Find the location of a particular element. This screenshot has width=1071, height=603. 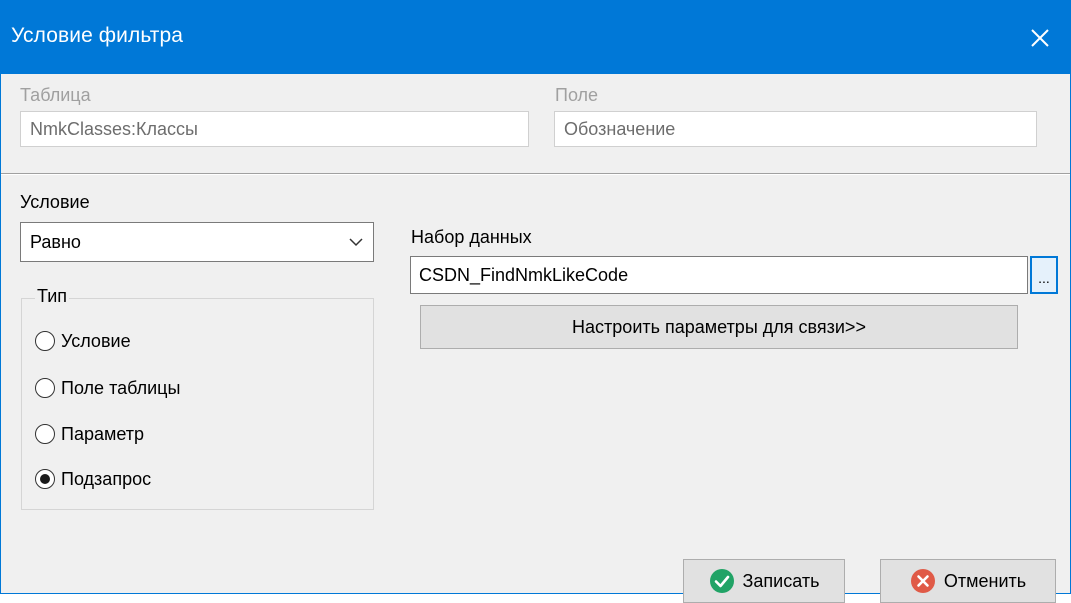

table-field: NmkClasses:Классы is located at coordinates (274, 129).